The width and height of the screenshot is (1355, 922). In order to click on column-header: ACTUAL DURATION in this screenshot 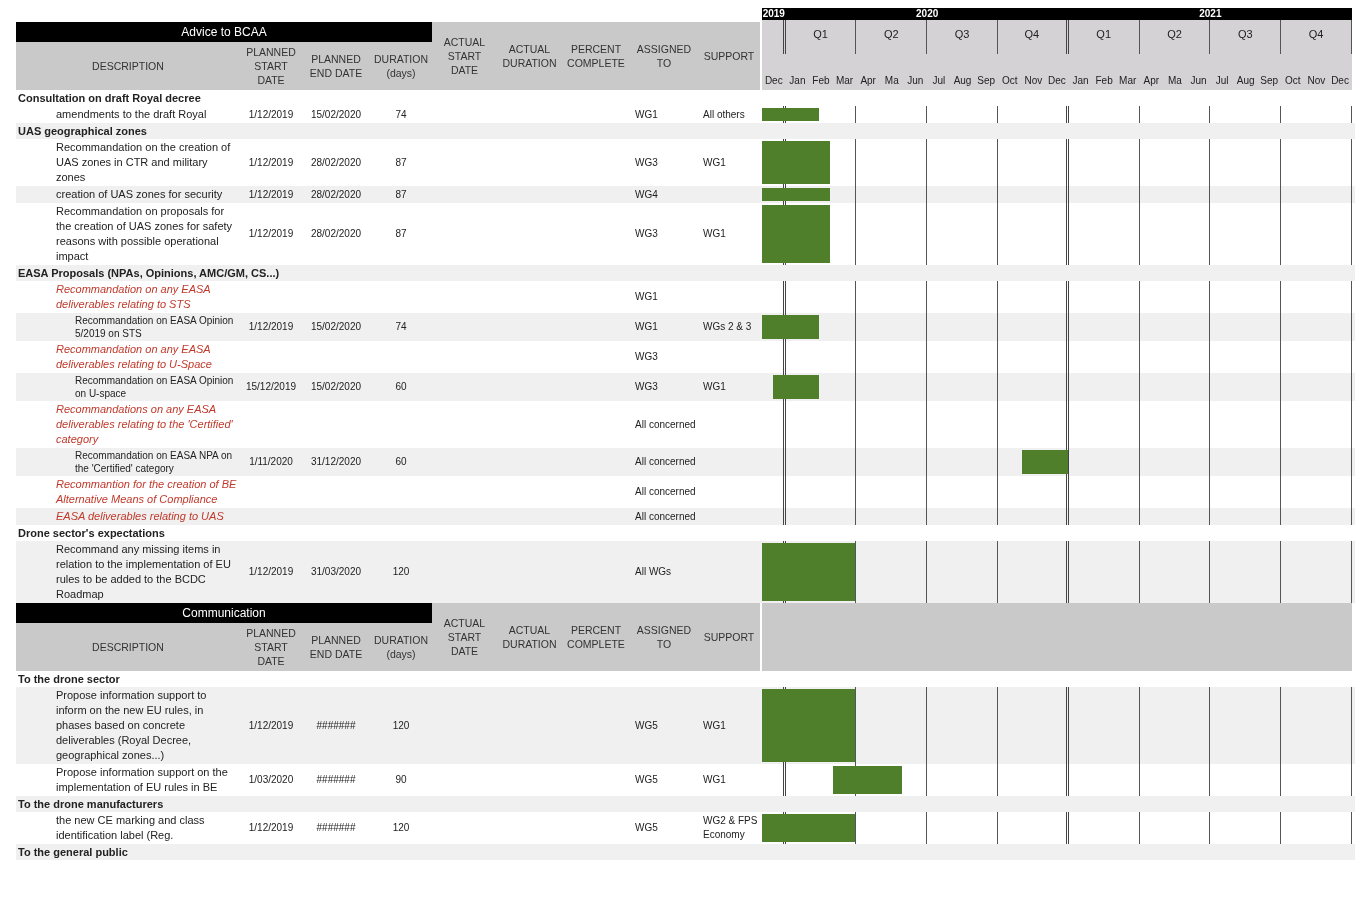, I will do `click(529, 56)`.